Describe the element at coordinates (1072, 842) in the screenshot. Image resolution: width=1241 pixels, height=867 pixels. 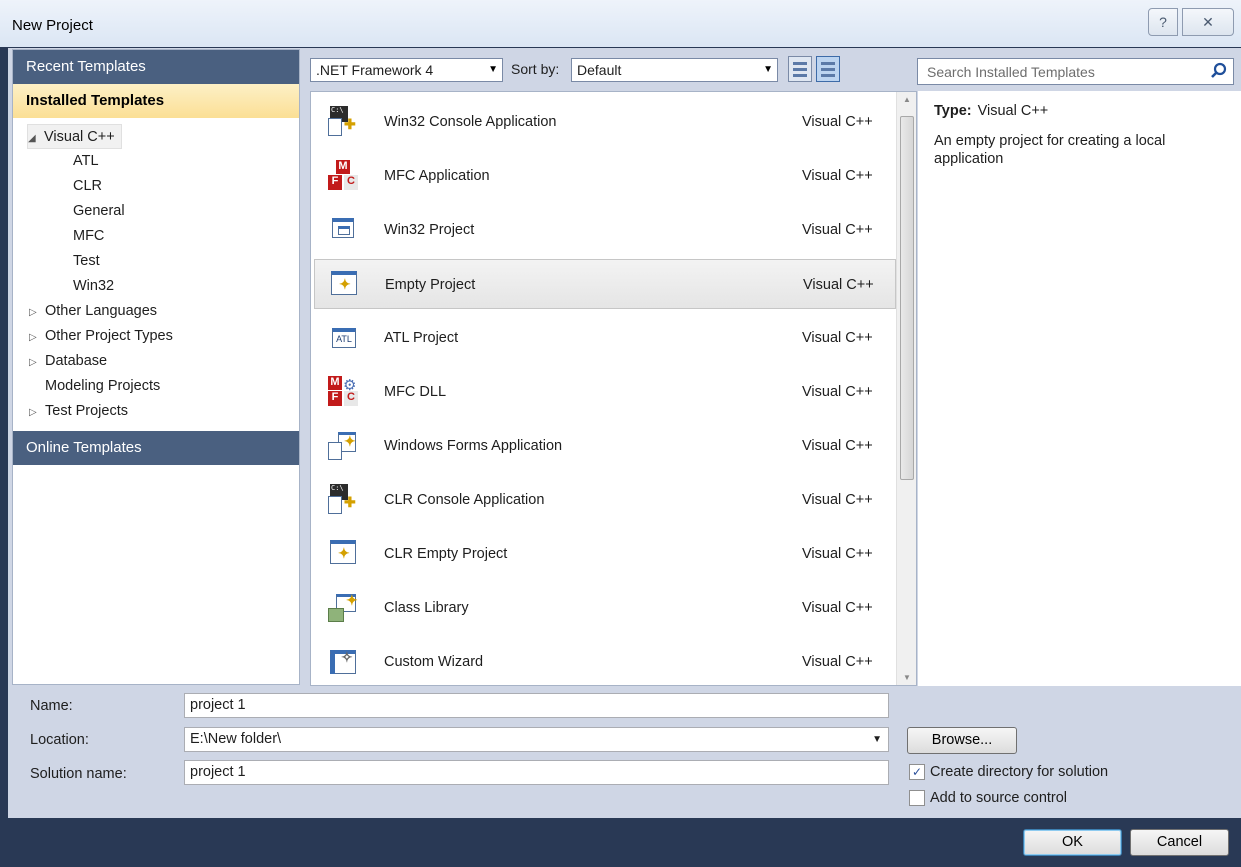
I see `ok-button: OK` at that location.